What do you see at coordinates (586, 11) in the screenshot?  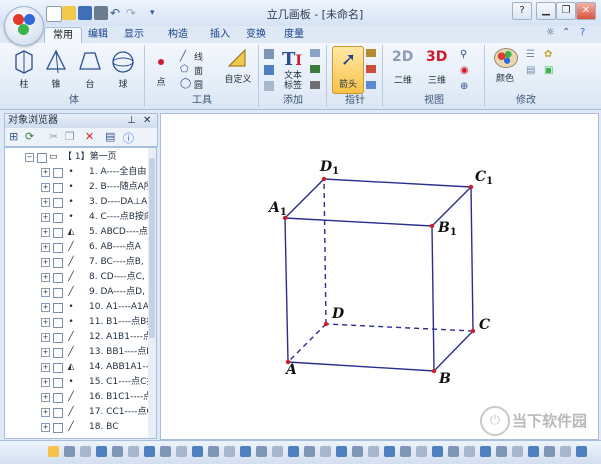 I see `close-button: ✕` at bounding box center [586, 11].